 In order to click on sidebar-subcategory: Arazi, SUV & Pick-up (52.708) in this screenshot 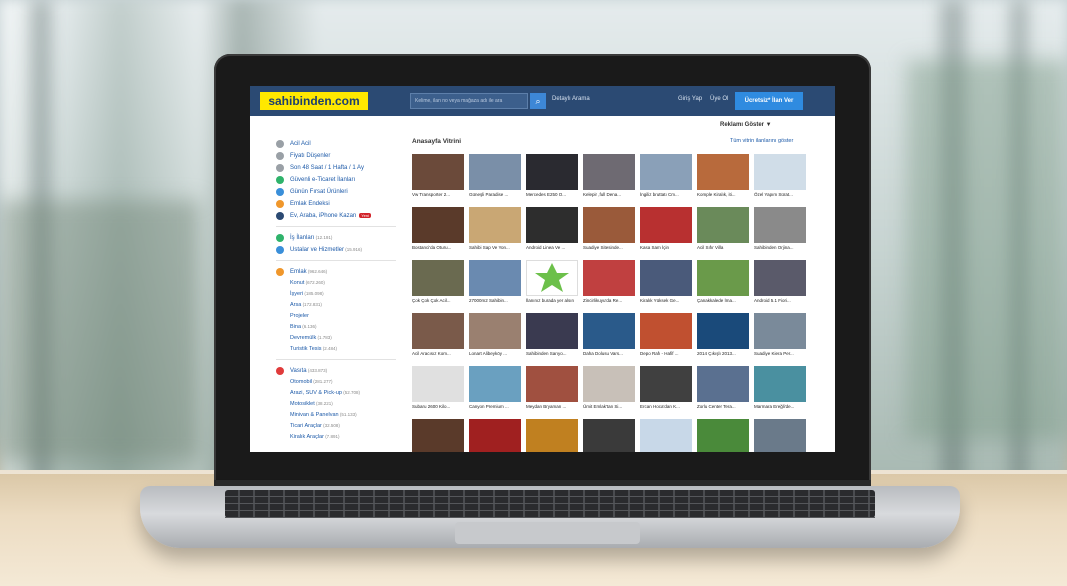, I will do `click(341, 393)`.